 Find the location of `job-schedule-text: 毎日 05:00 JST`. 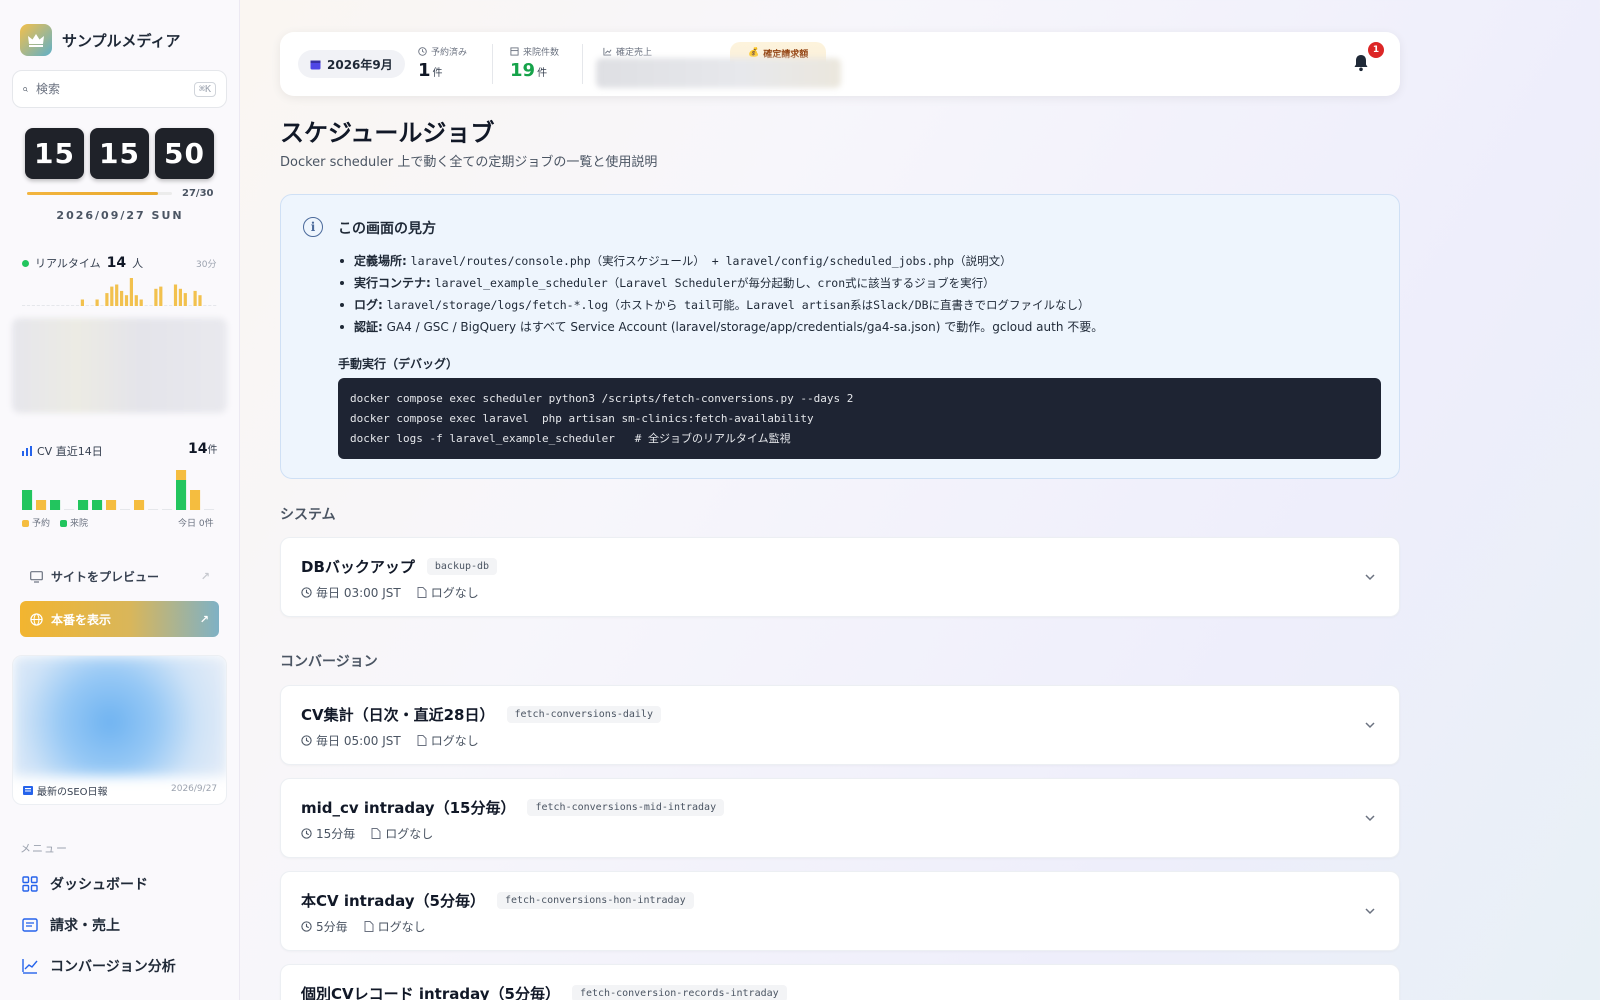

job-schedule-text: 毎日 05:00 JST is located at coordinates (358, 741).